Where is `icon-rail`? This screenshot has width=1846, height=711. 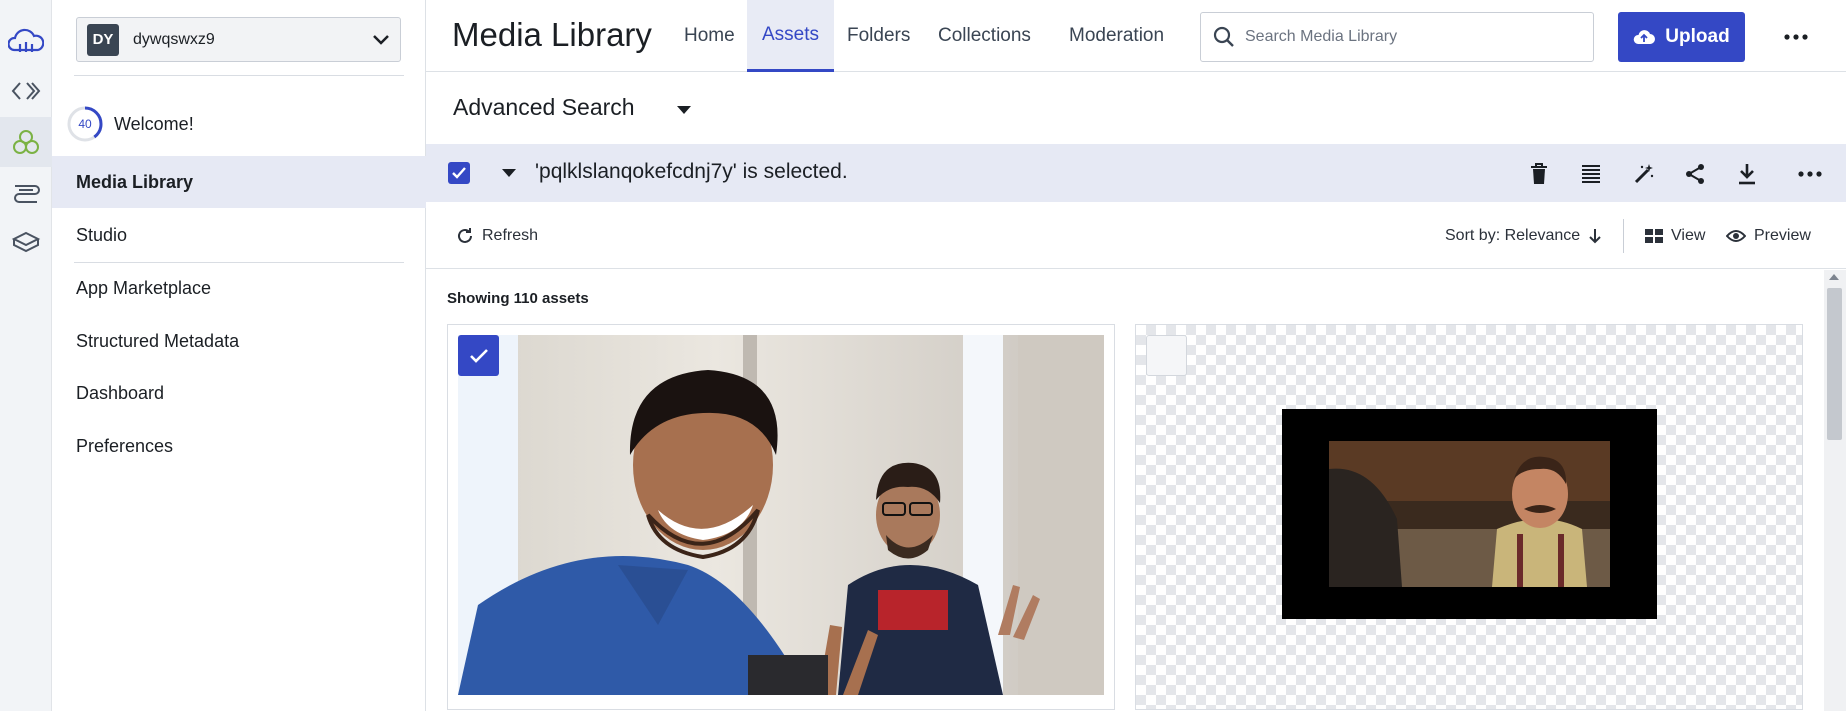
icon-rail is located at coordinates (26, 355).